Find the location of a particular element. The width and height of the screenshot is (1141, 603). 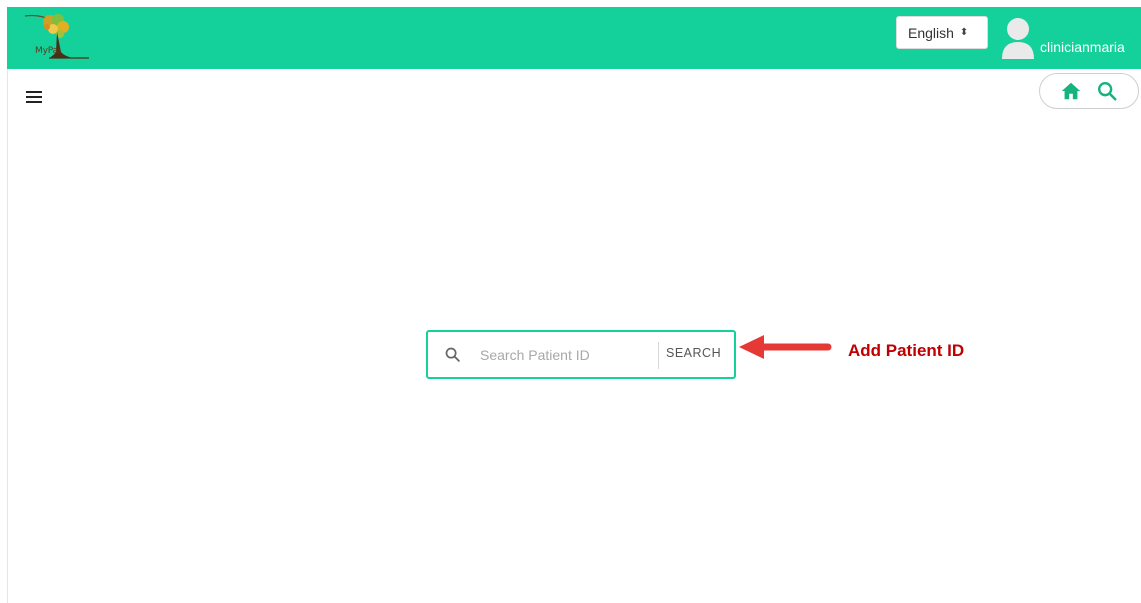

mypal-logo: MyPal is located at coordinates (59, 38).